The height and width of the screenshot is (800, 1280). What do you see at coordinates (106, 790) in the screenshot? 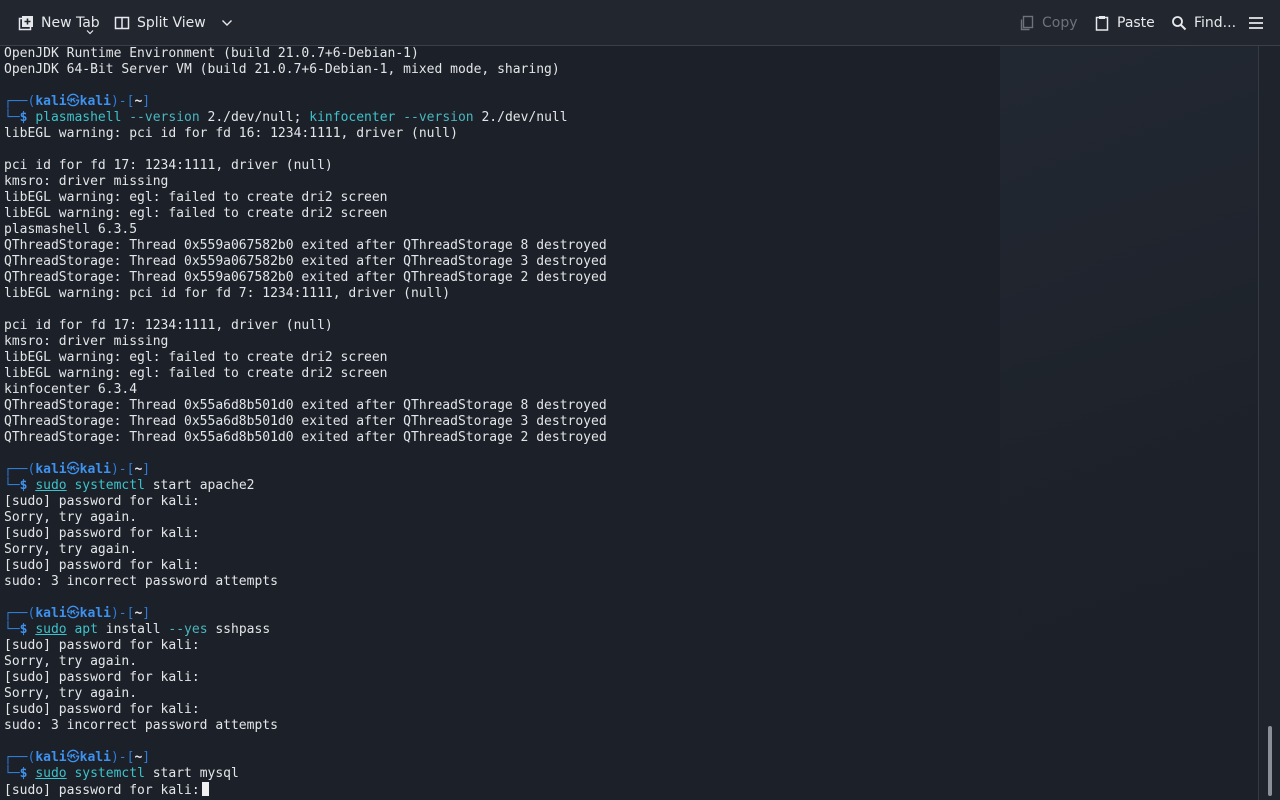
I see `password-prompt-line: [sudo] password for kali:` at bounding box center [106, 790].